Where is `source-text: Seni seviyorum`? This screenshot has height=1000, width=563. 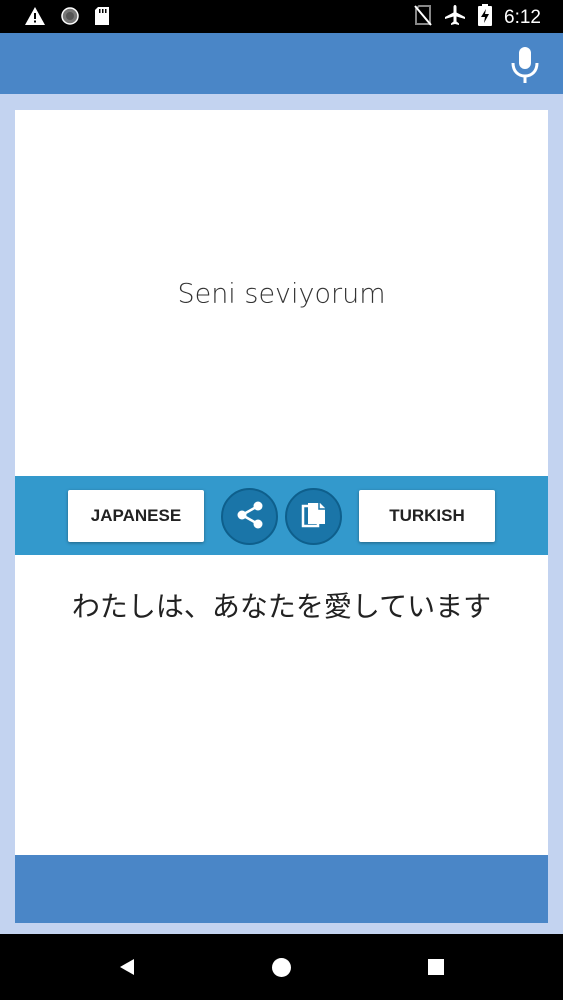
source-text: Seni seviyorum is located at coordinates (281, 294).